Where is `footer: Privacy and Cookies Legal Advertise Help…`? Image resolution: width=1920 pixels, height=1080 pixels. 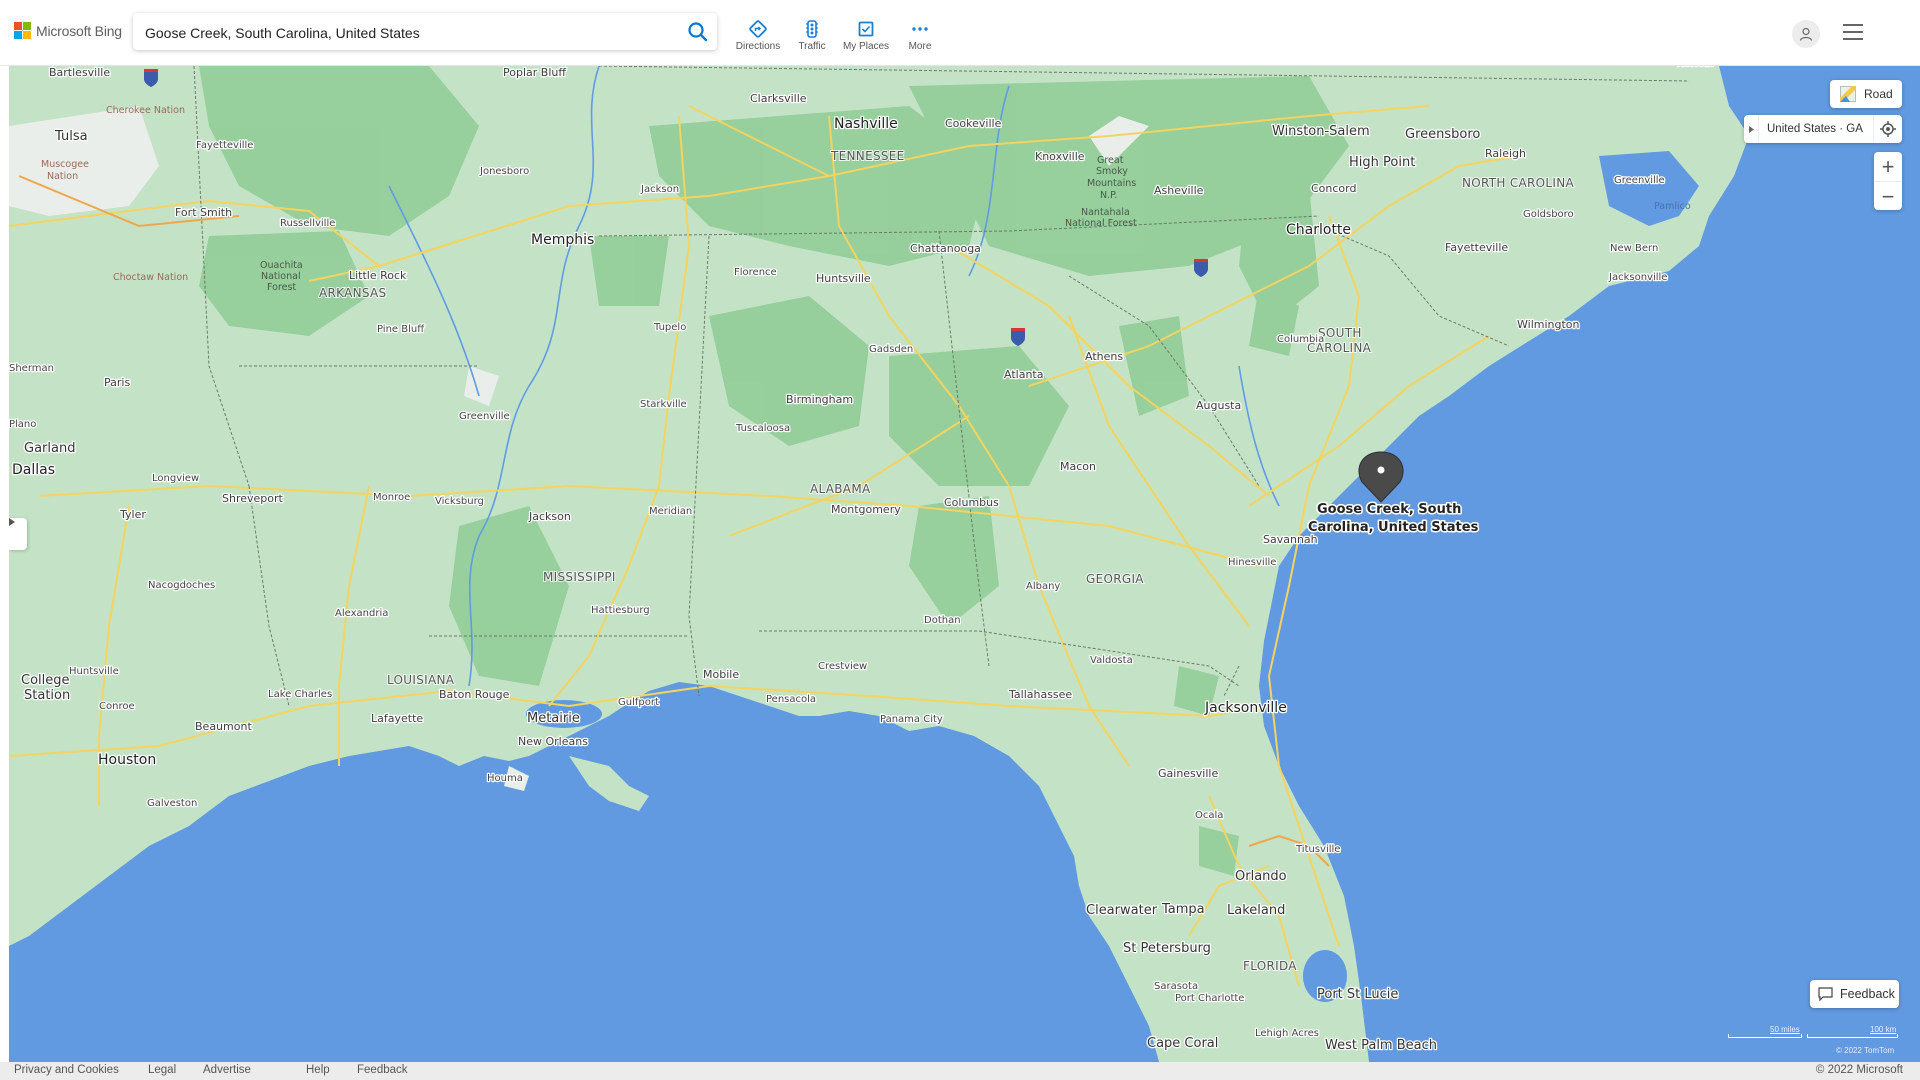
footer: Privacy and Cookies Legal Advertise Help… is located at coordinates (960, 1071).